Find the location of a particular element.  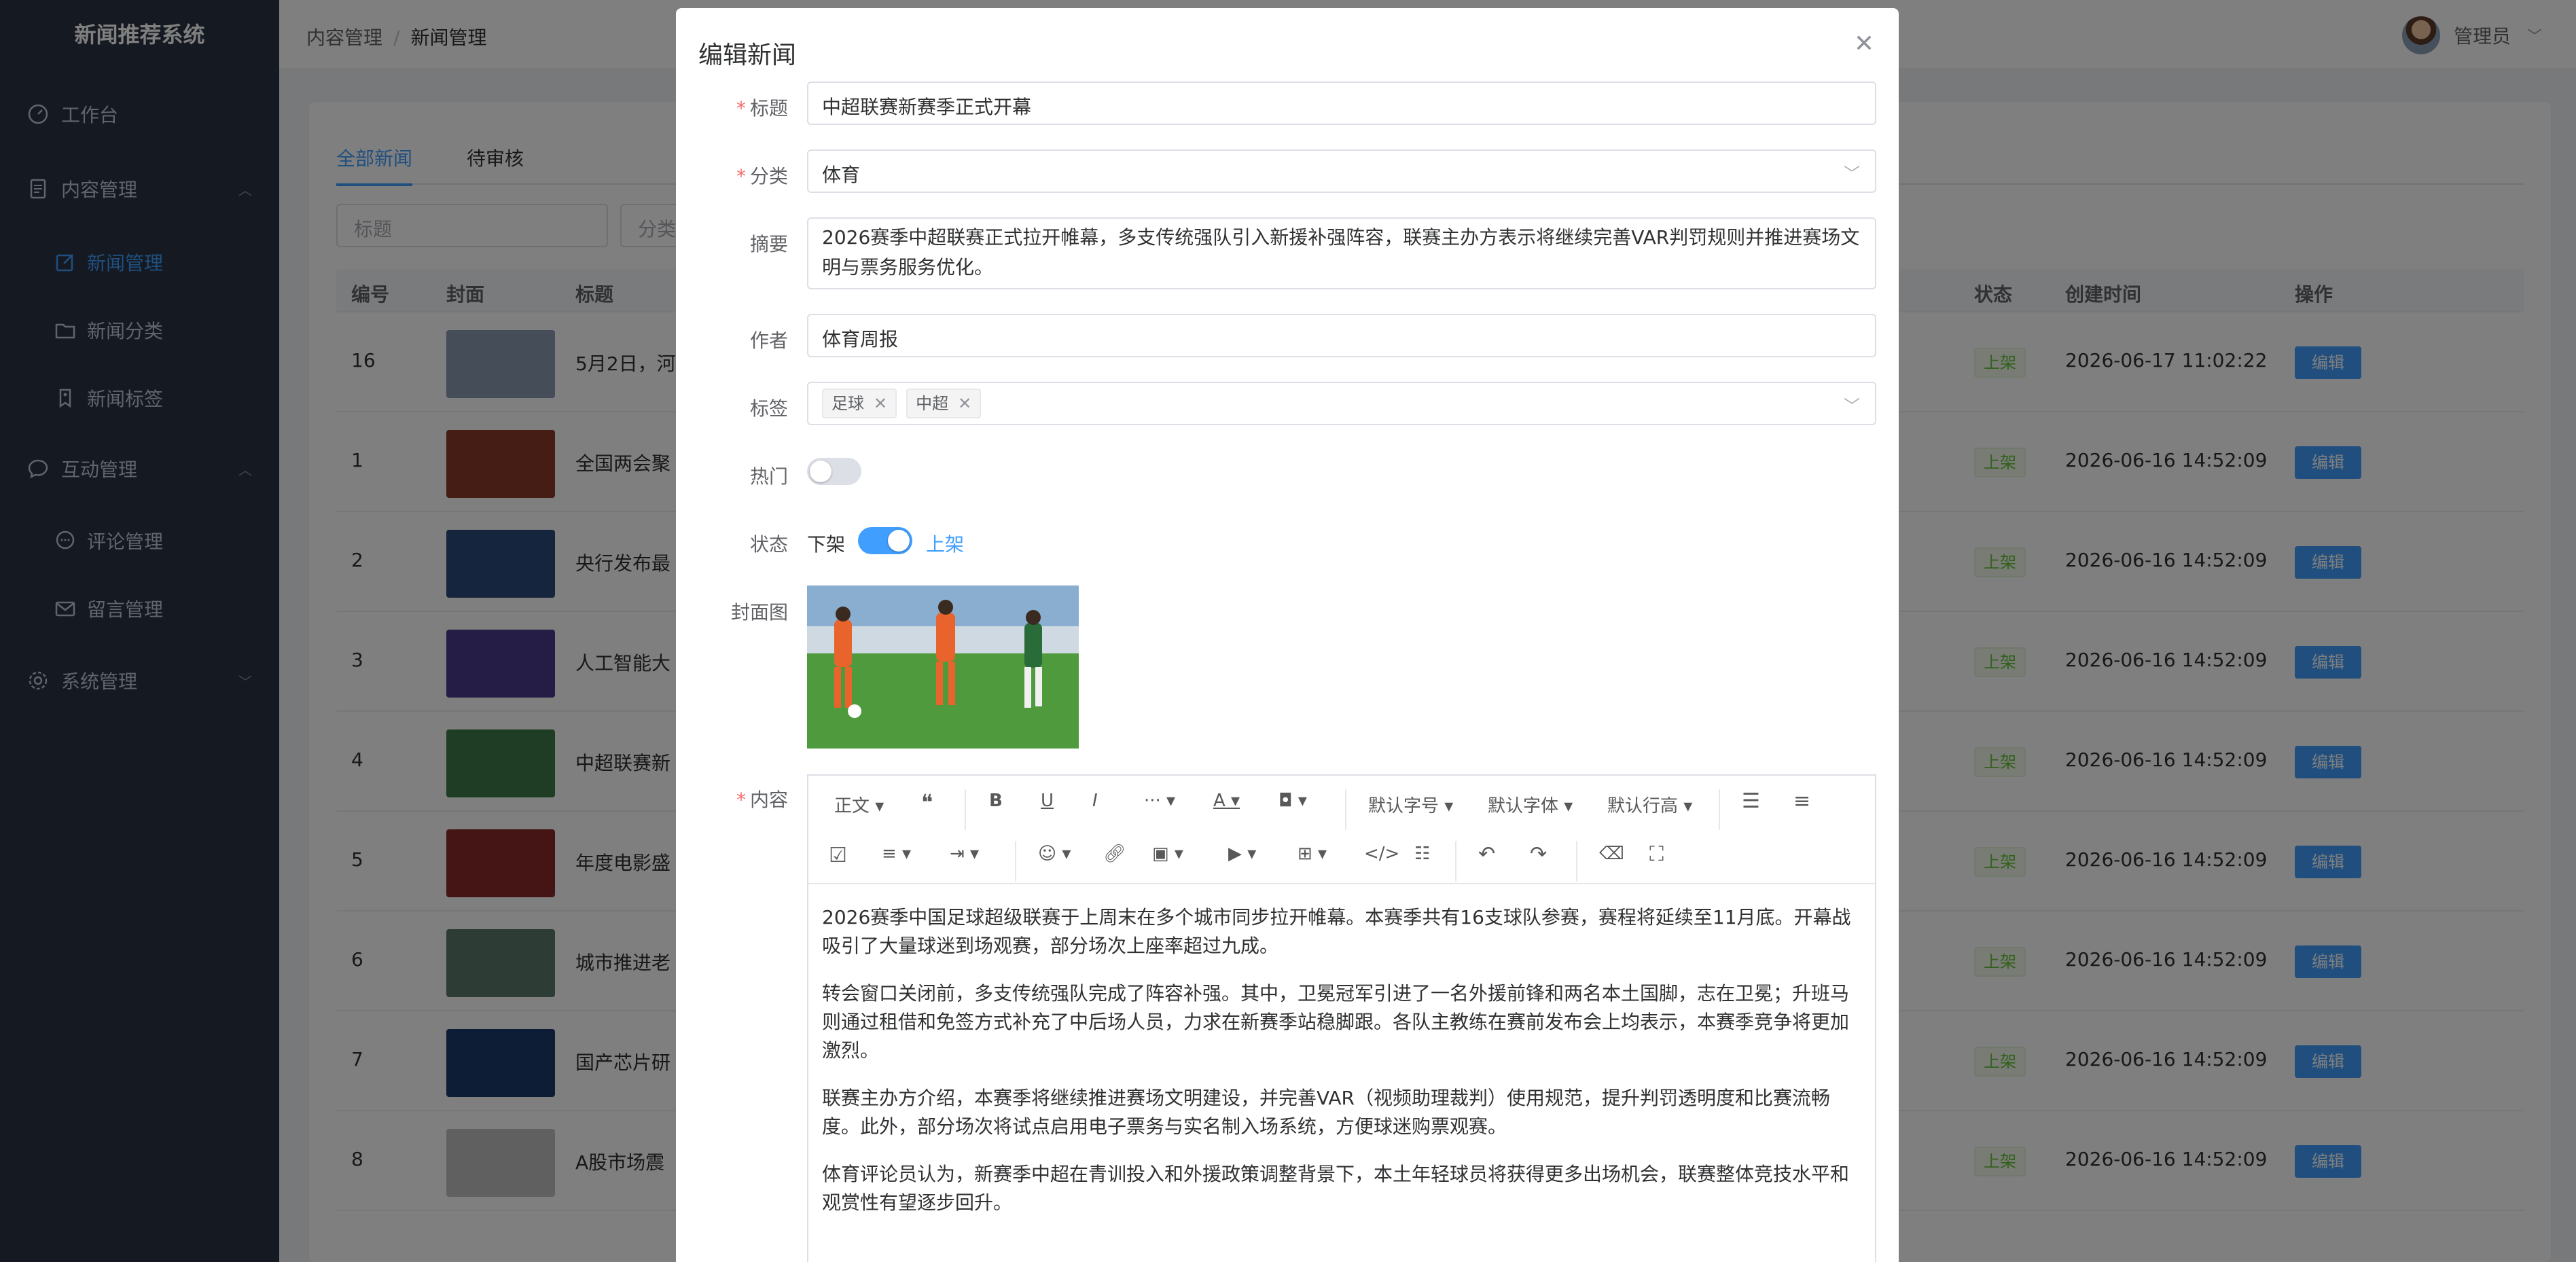

font-family-dropdown: 默认字体 ▾ is located at coordinates (1531, 804).